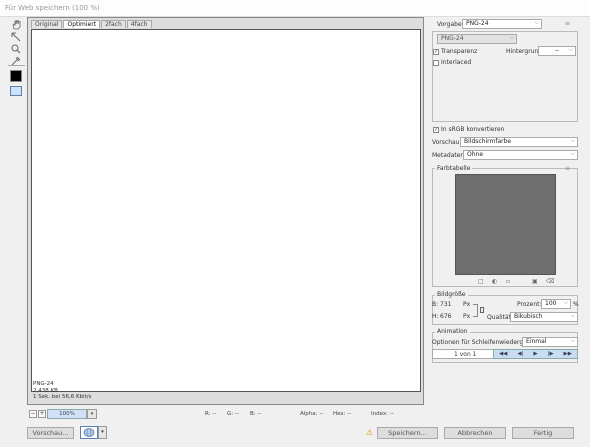  I want to click on tab-original: Original, so click(47, 24).